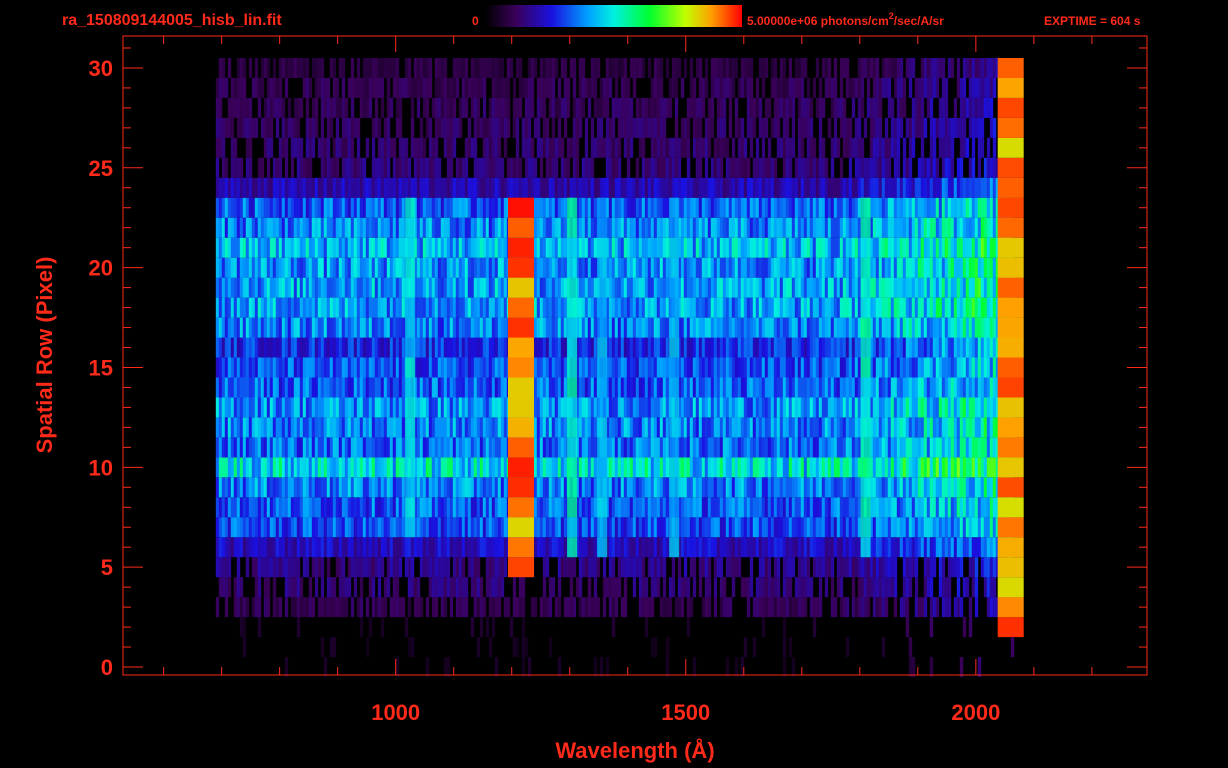  Describe the element at coordinates (172, 20) in the screenshot. I see `file-name: ra_150809144005_hisb_lin.fit` at that location.